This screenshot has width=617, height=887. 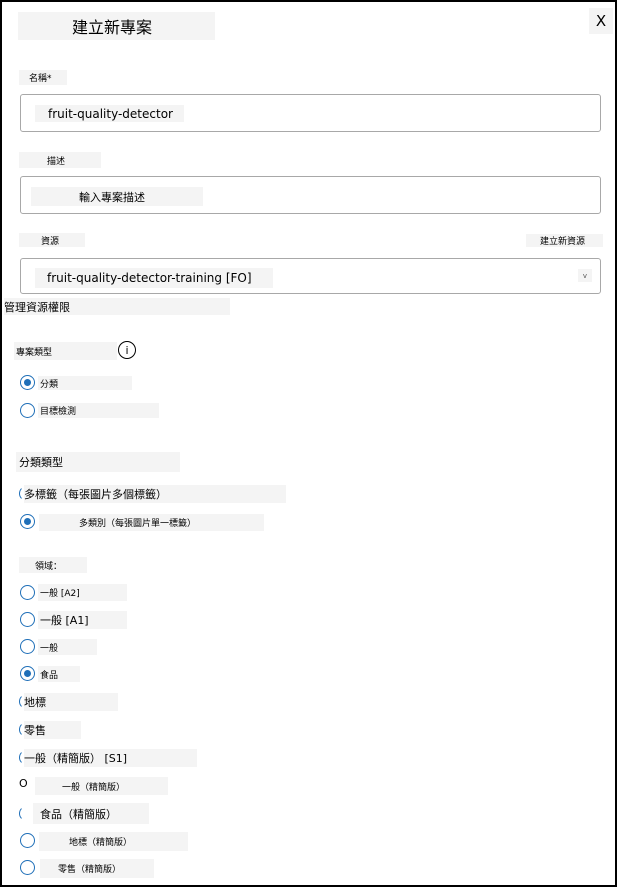 What do you see at coordinates (101, 786) in the screenshot?
I see `domain-general-compact-label: 一般（精簡版）` at bounding box center [101, 786].